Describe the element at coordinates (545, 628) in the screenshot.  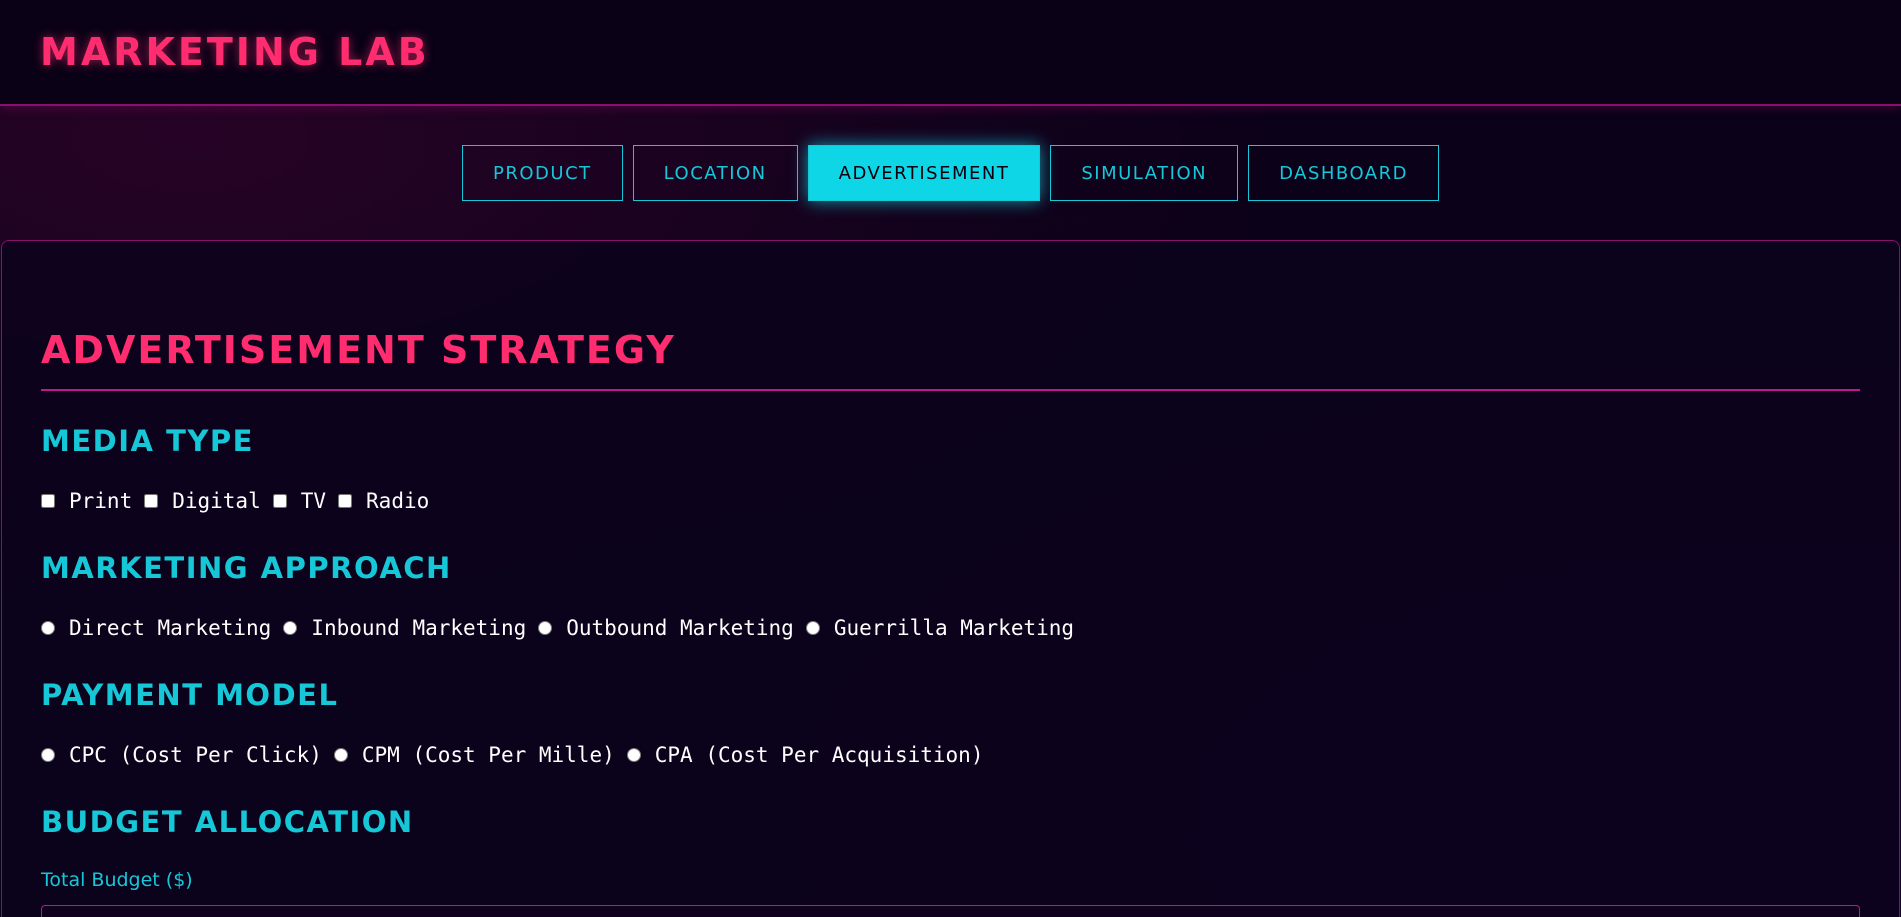
I see `outbound-marketing-radio` at that location.